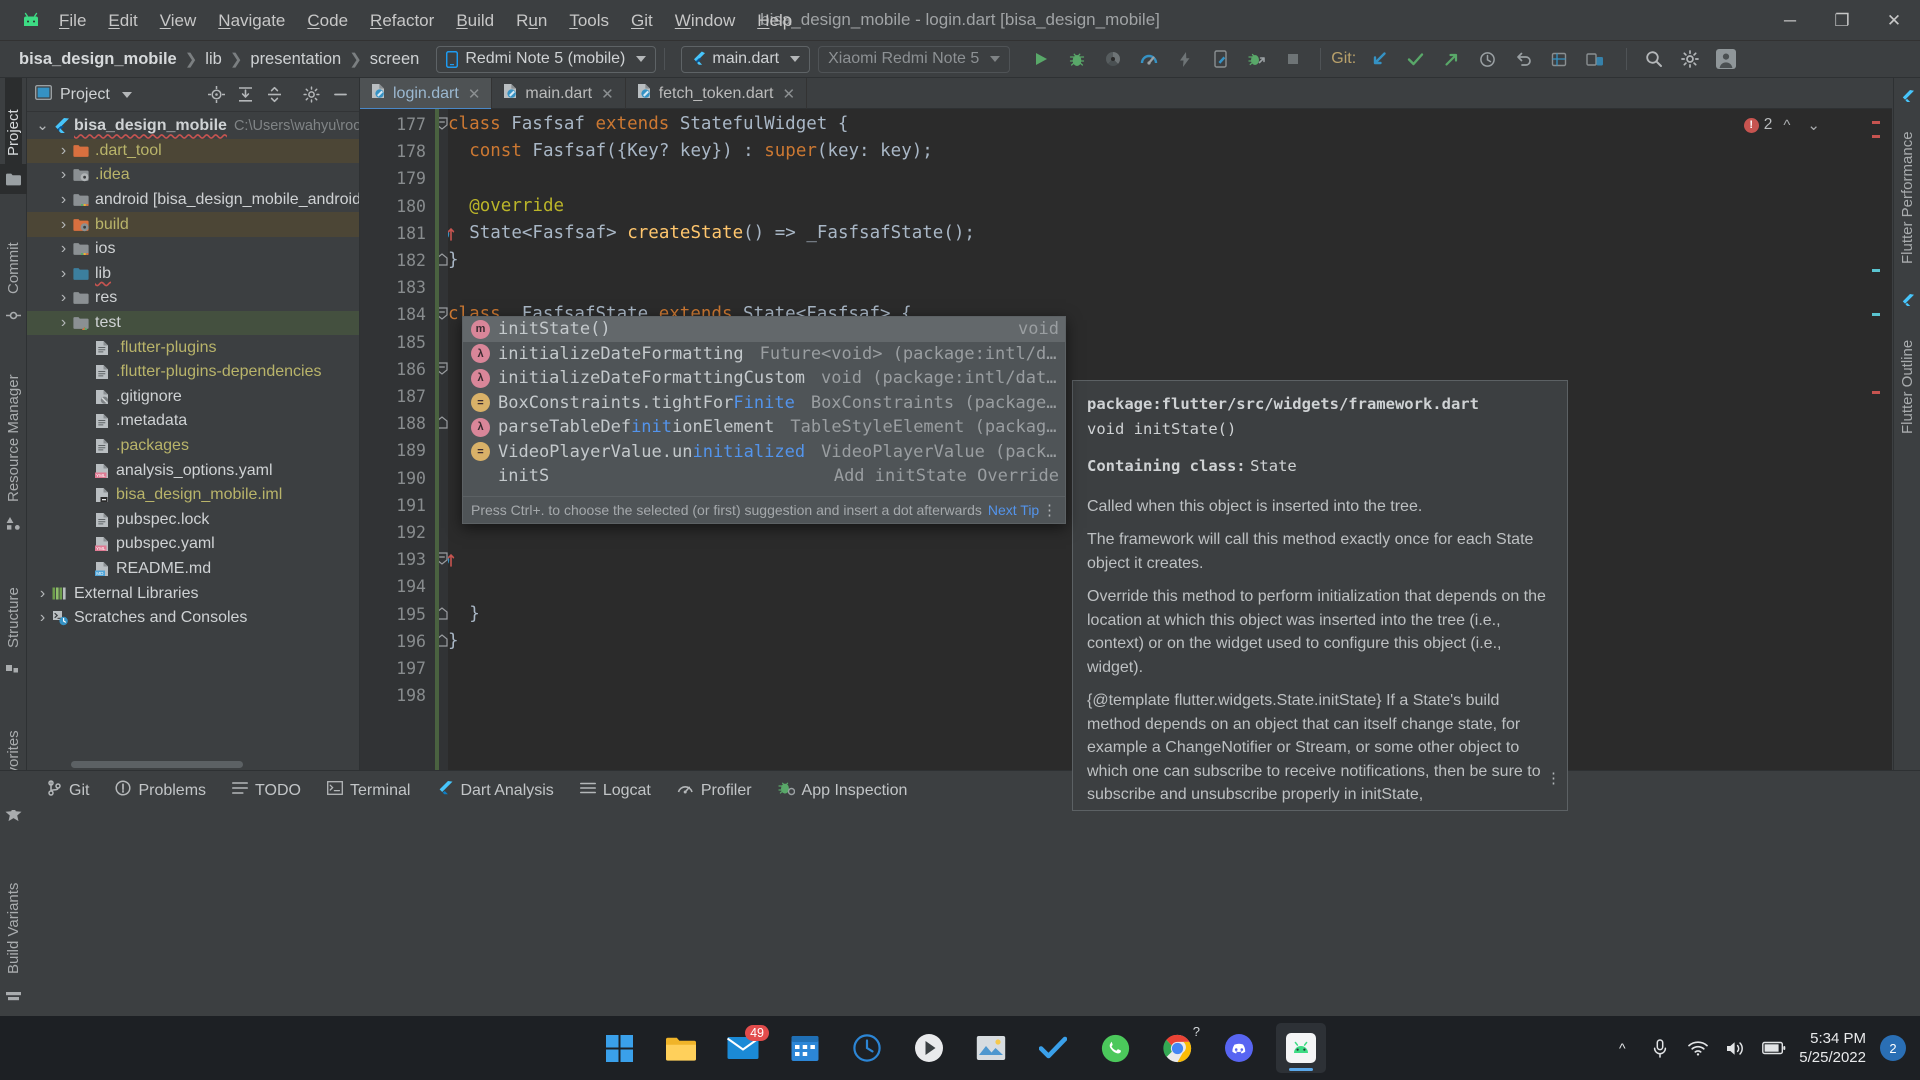  Describe the element at coordinates (929, 1048) in the screenshot. I see `media-player-icon` at that location.